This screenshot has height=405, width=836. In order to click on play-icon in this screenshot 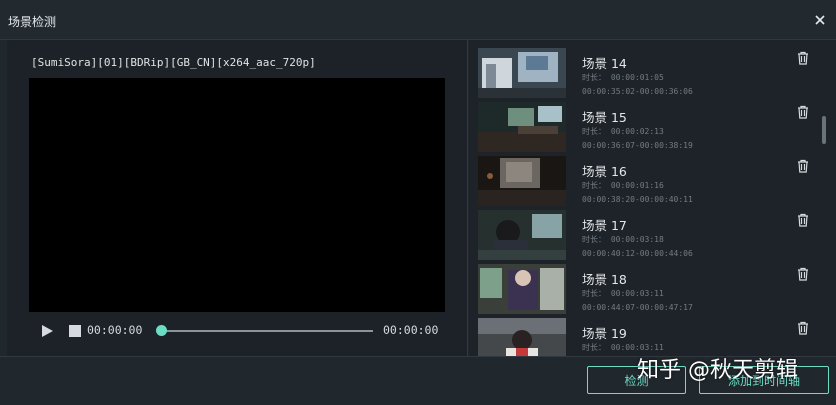, I will do `click(47, 331)`.